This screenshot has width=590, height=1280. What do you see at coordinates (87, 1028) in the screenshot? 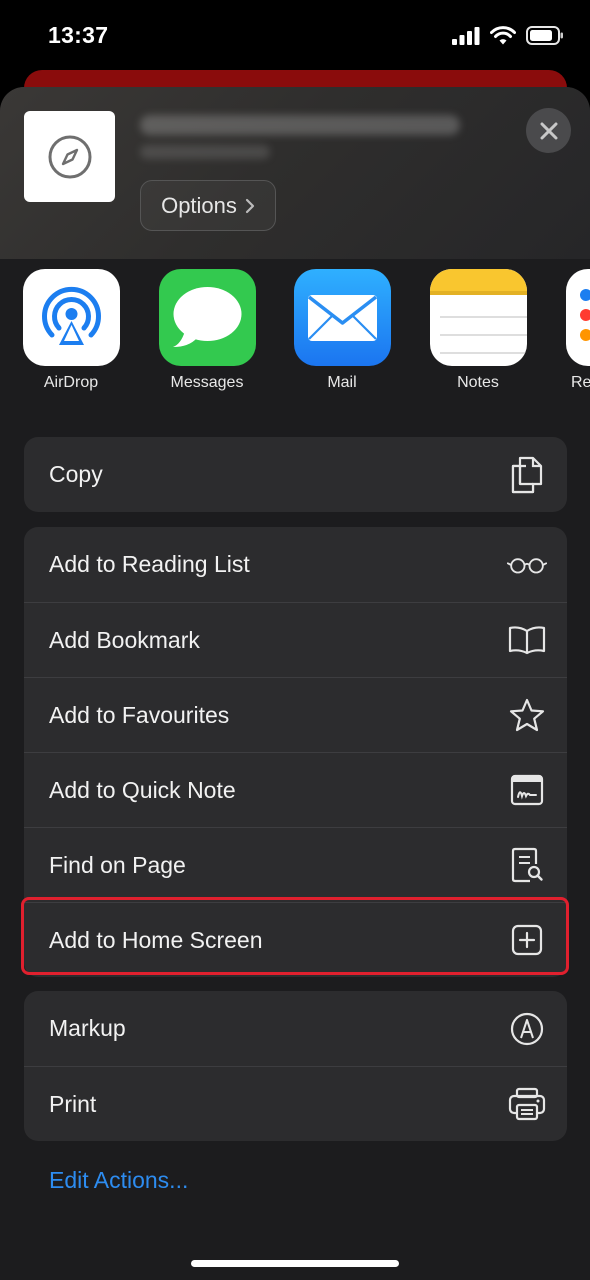
I see `action-label: Markup` at bounding box center [87, 1028].